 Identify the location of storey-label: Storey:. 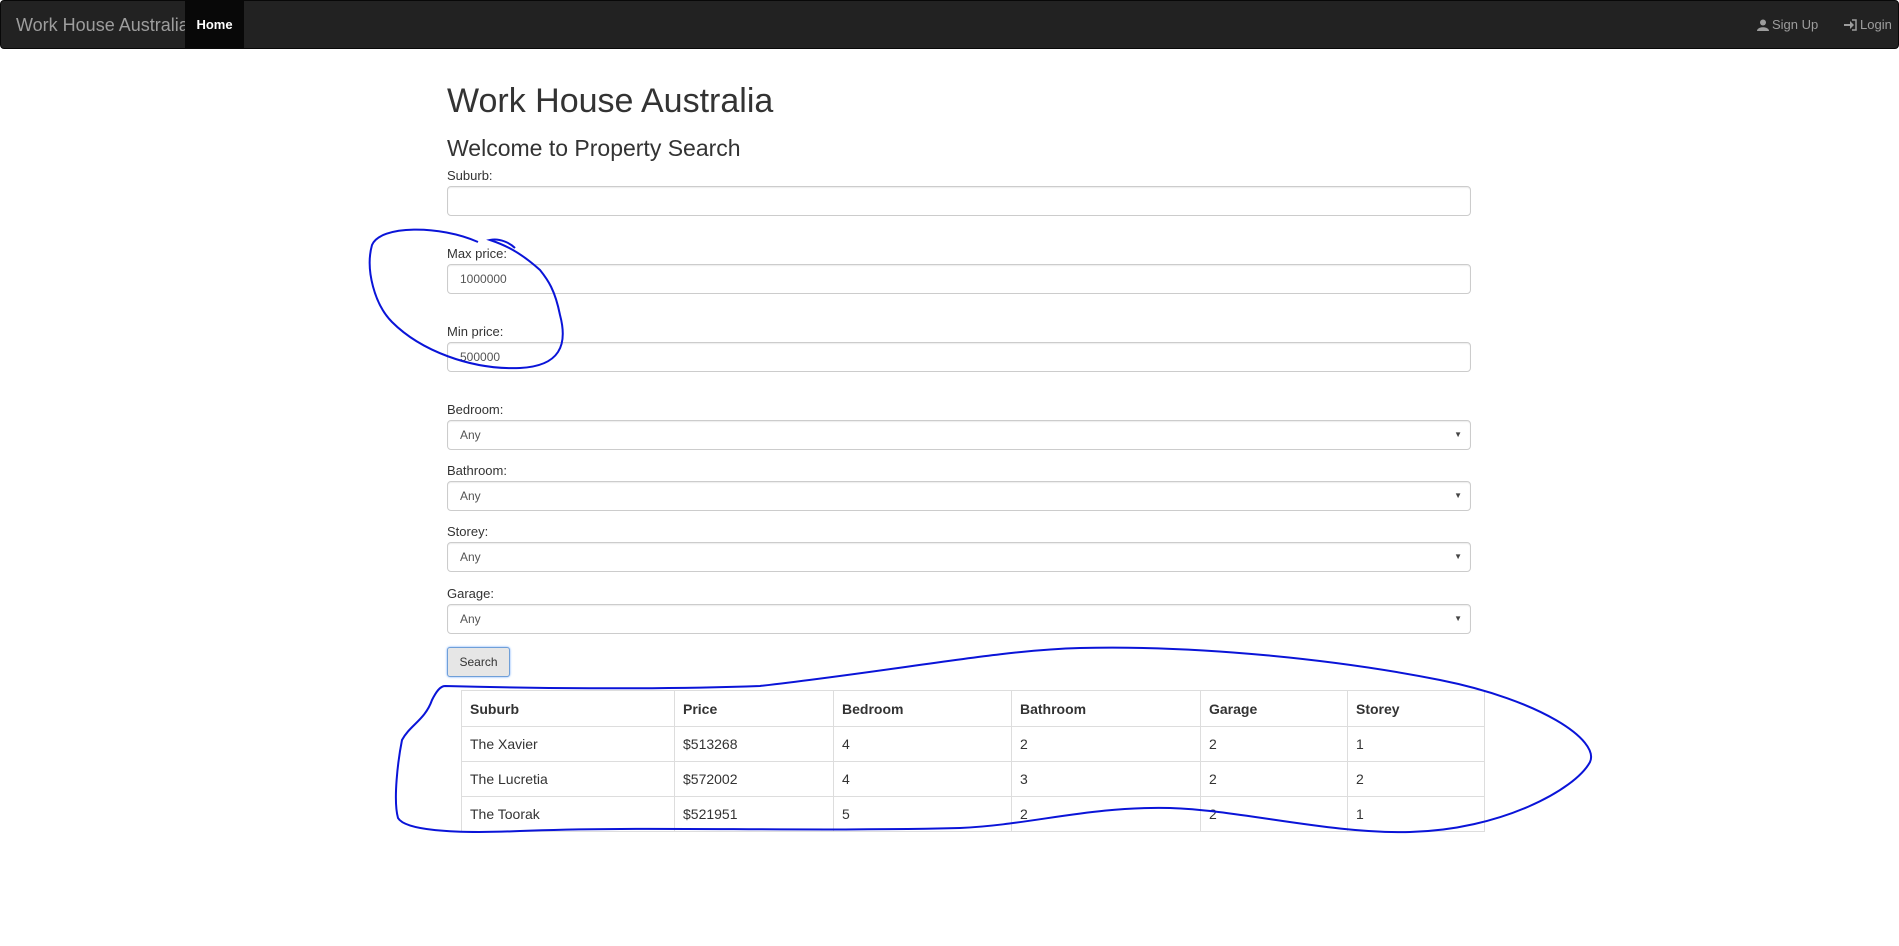
(468, 531).